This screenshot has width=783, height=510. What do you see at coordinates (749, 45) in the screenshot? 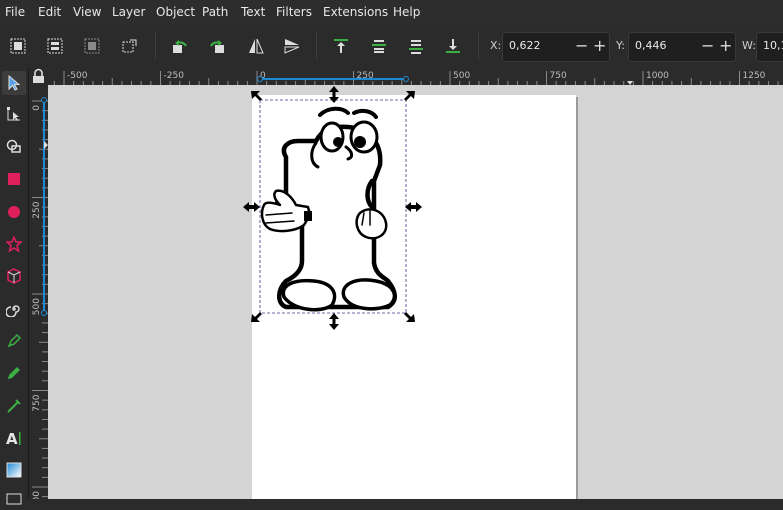
I see `w-label: W:` at bounding box center [749, 45].